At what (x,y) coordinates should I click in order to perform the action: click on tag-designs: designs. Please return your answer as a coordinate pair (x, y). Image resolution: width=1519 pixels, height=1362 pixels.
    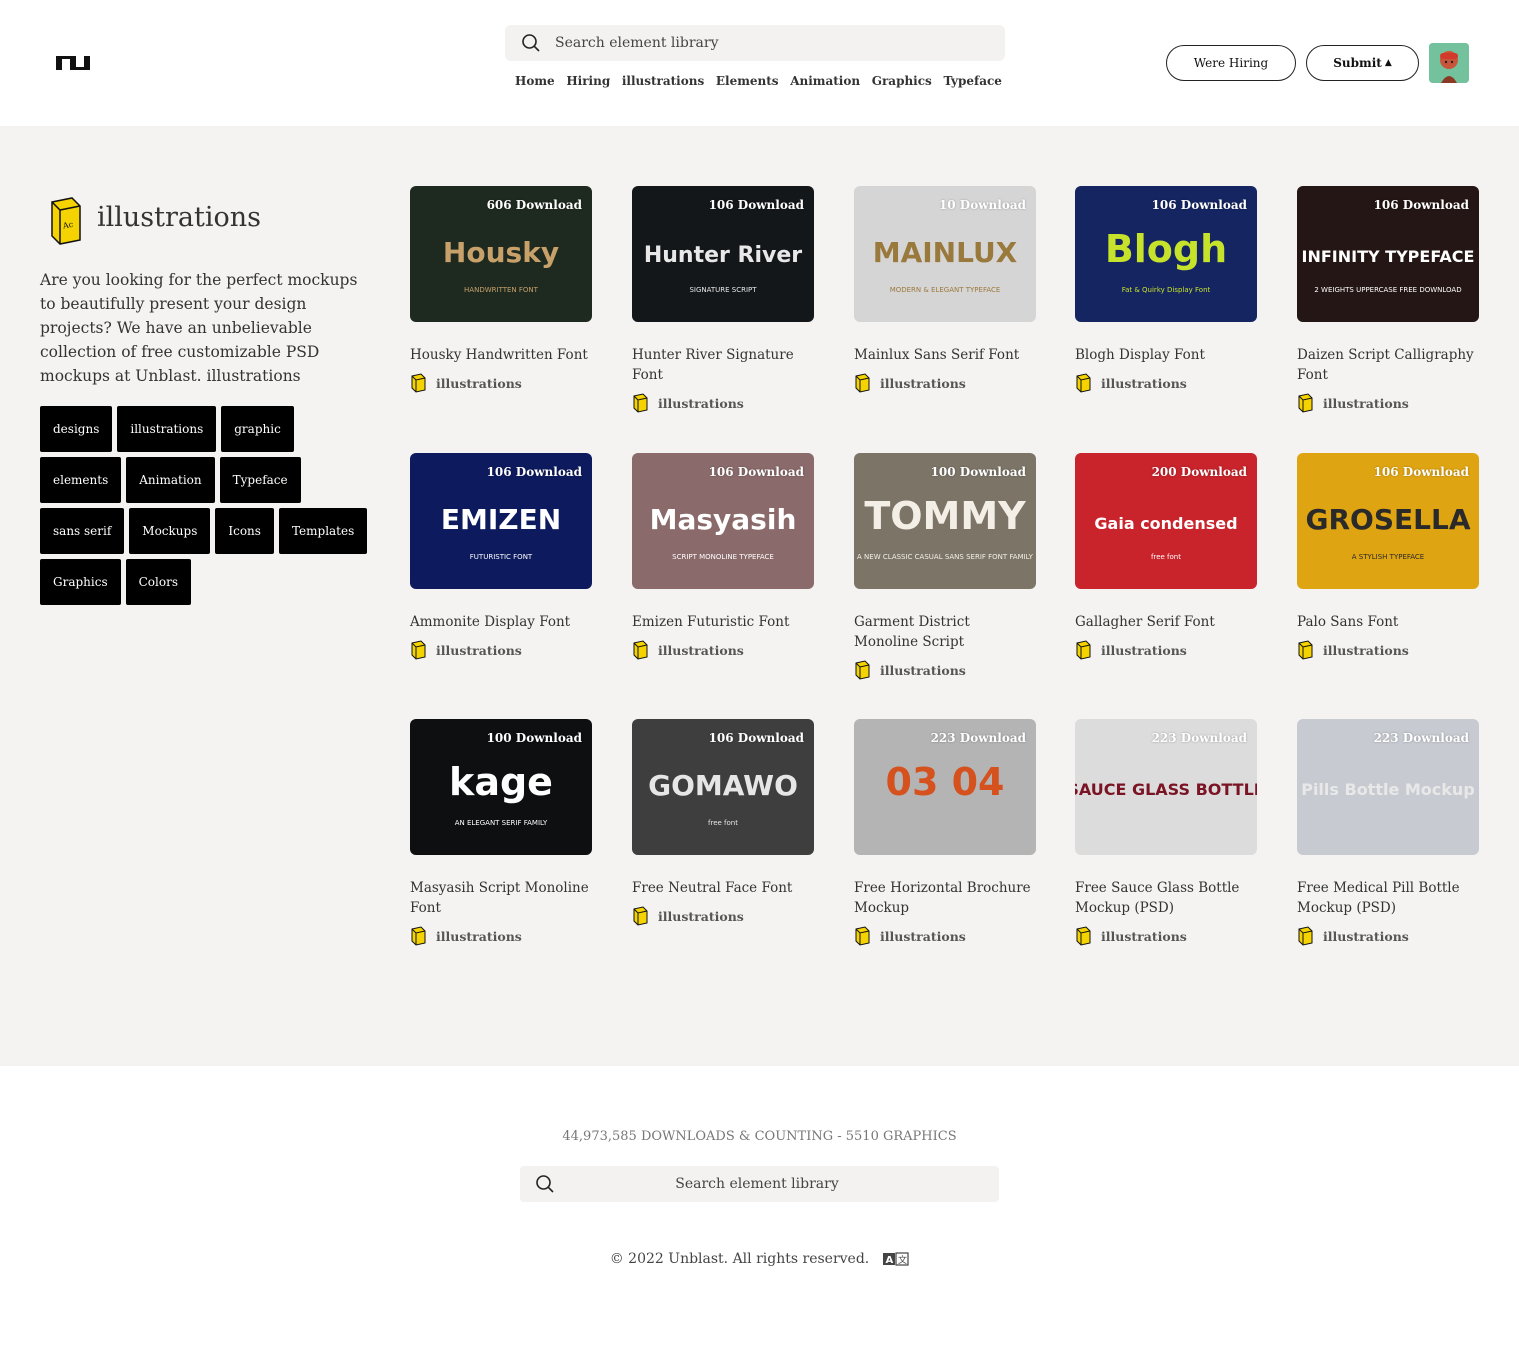
    Looking at the image, I should click on (76, 429).